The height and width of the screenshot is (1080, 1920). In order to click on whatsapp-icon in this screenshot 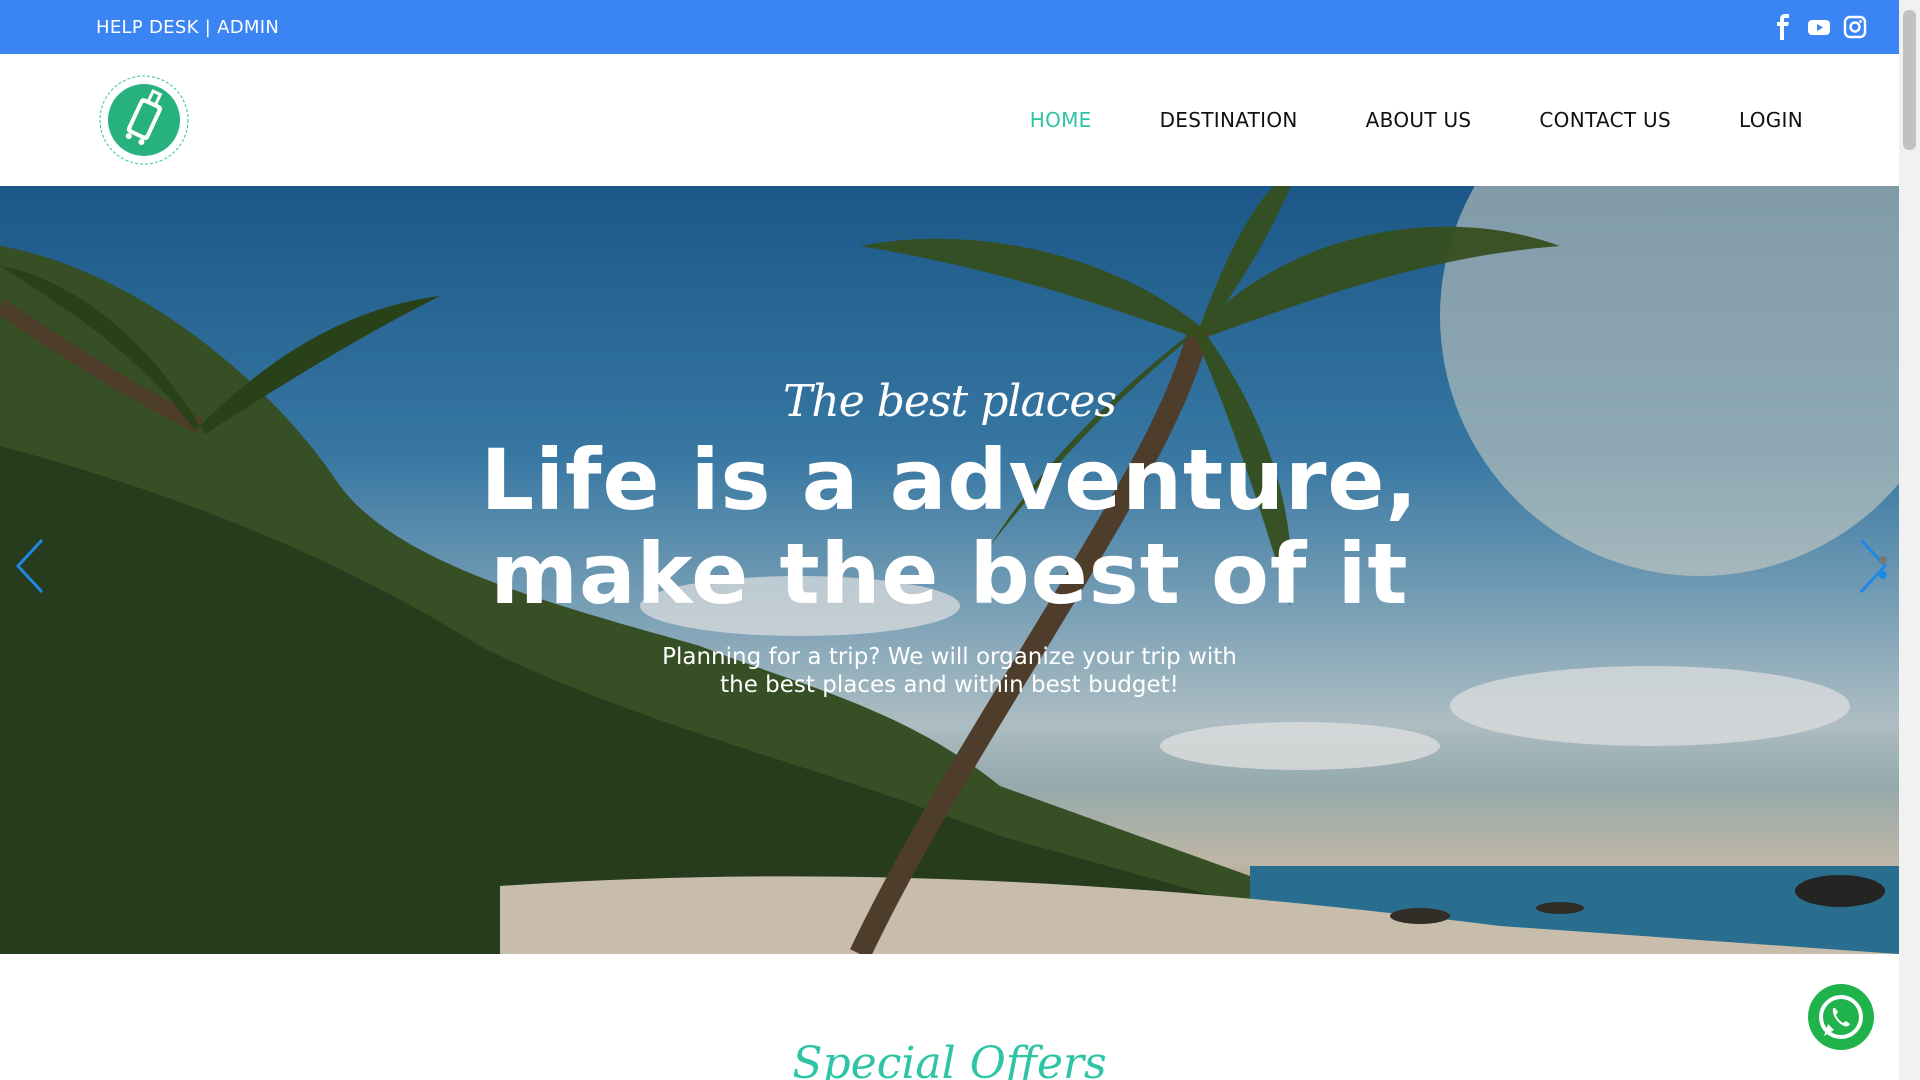, I will do `click(1841, 1017)`.